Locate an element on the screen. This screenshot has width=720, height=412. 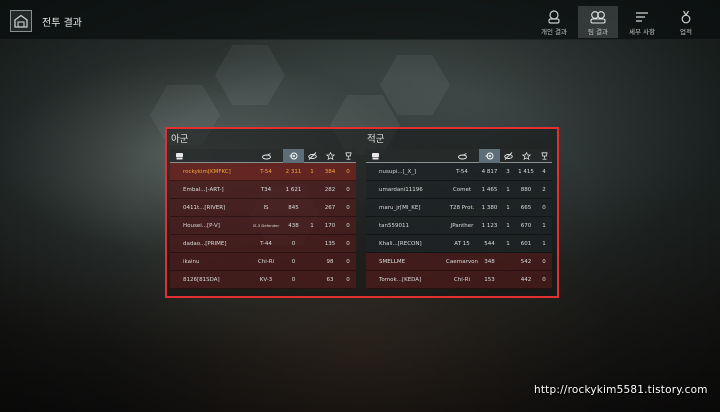
trophy-value: 4 is located at coordinates (544, 171).